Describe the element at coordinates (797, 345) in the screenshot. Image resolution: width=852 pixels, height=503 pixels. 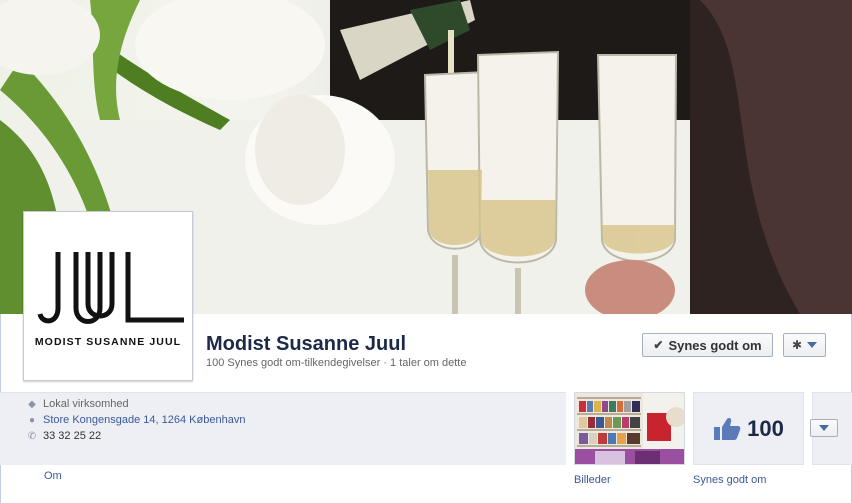
I see `gear-icon: ✱` at that location.